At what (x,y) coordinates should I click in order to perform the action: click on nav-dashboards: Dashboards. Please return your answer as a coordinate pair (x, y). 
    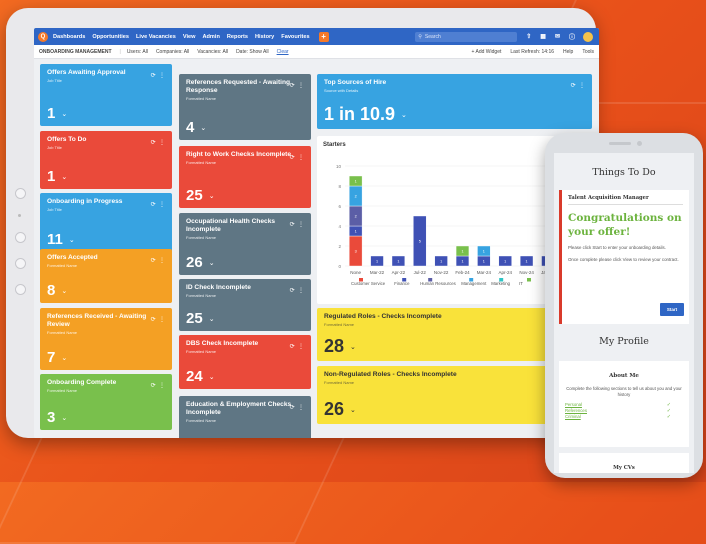
    Looking at the image, I should click on (69, 37).